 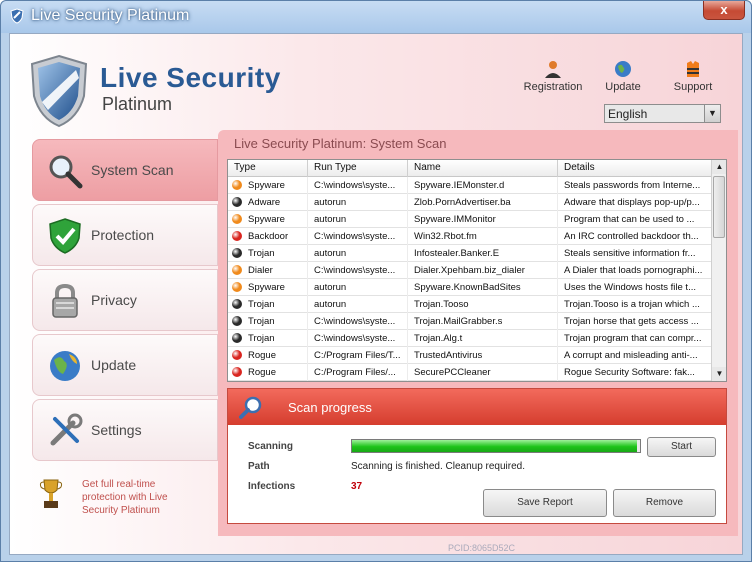 I want to click on padlock-icon, so click(x=65, y=300).